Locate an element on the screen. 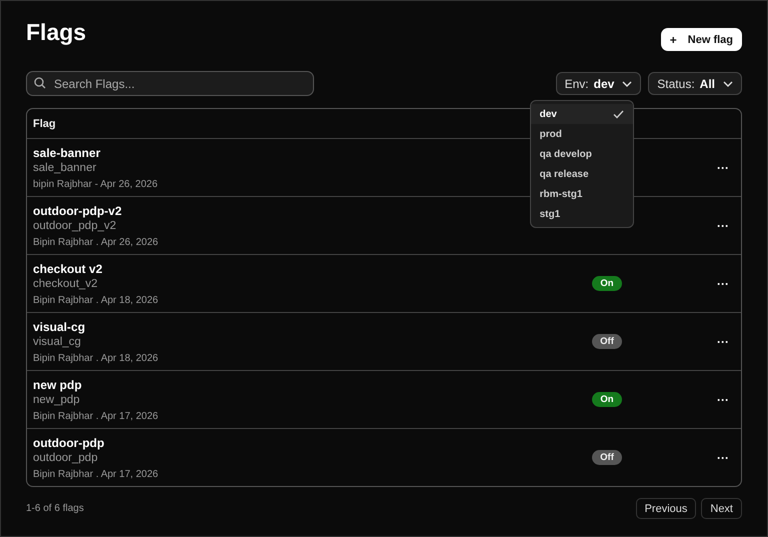 The image size is (768, 537). pagination-button: Next is located at coordinates (721, 508).